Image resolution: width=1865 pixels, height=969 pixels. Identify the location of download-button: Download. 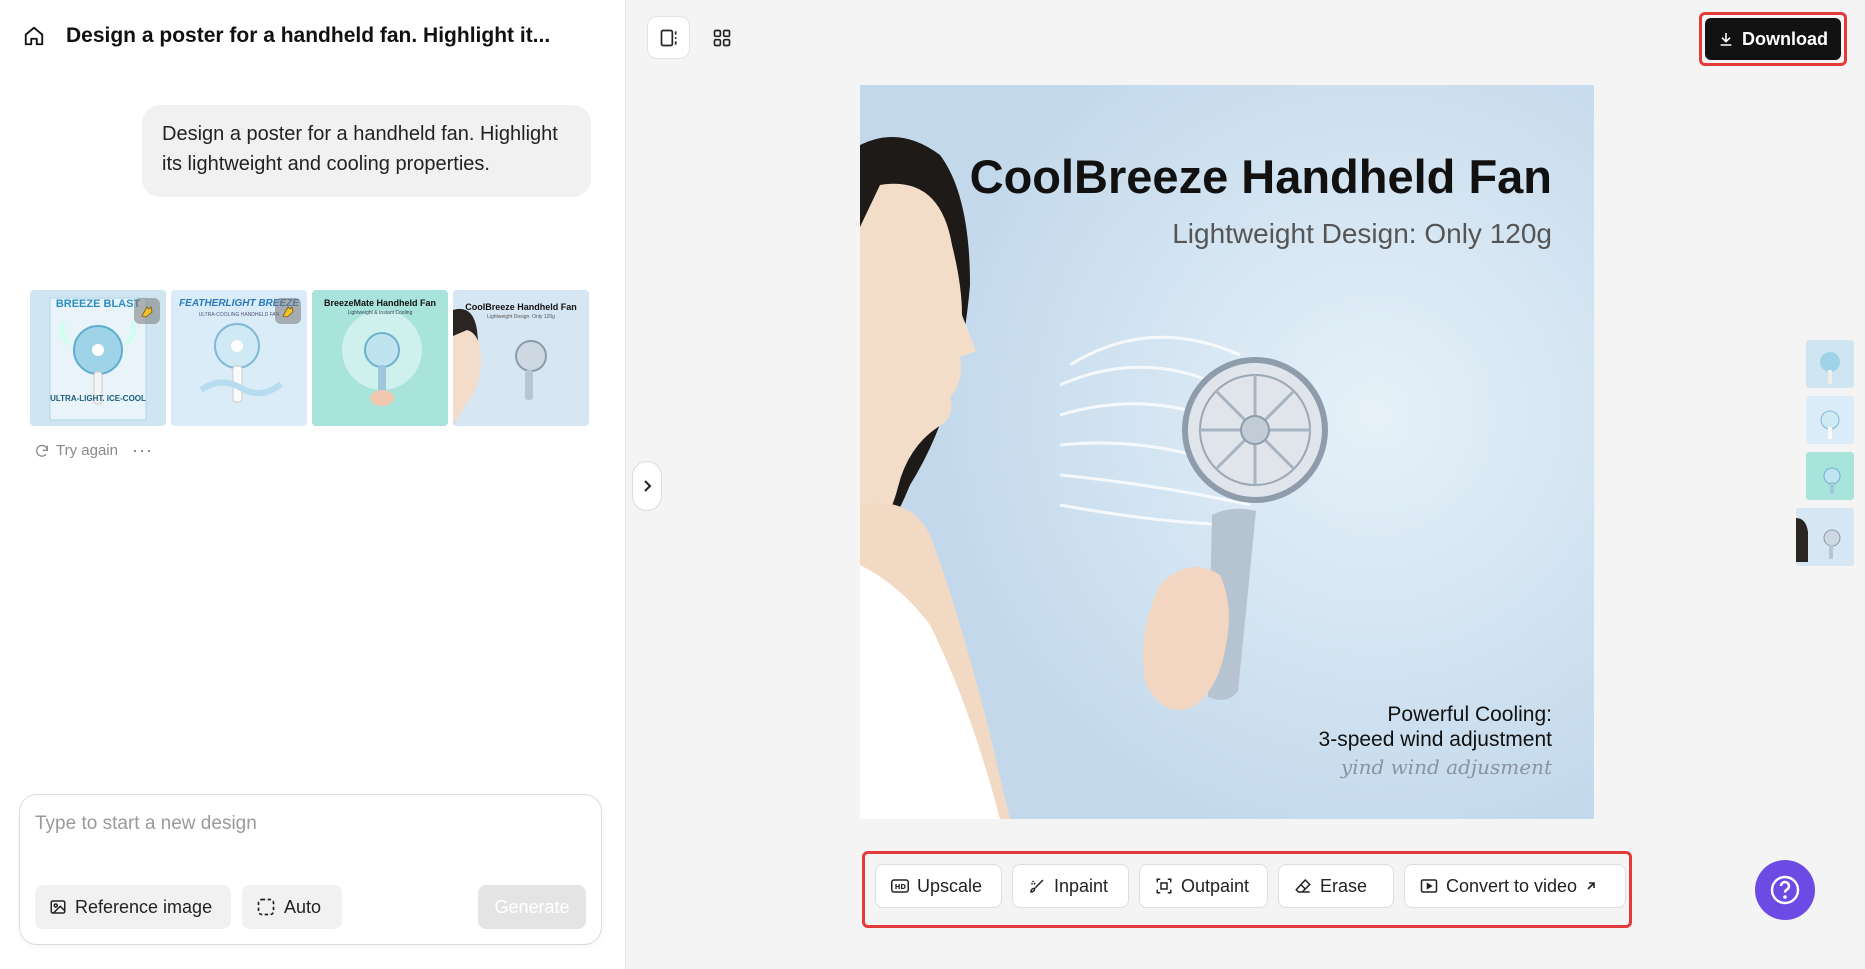
(1773, 39).